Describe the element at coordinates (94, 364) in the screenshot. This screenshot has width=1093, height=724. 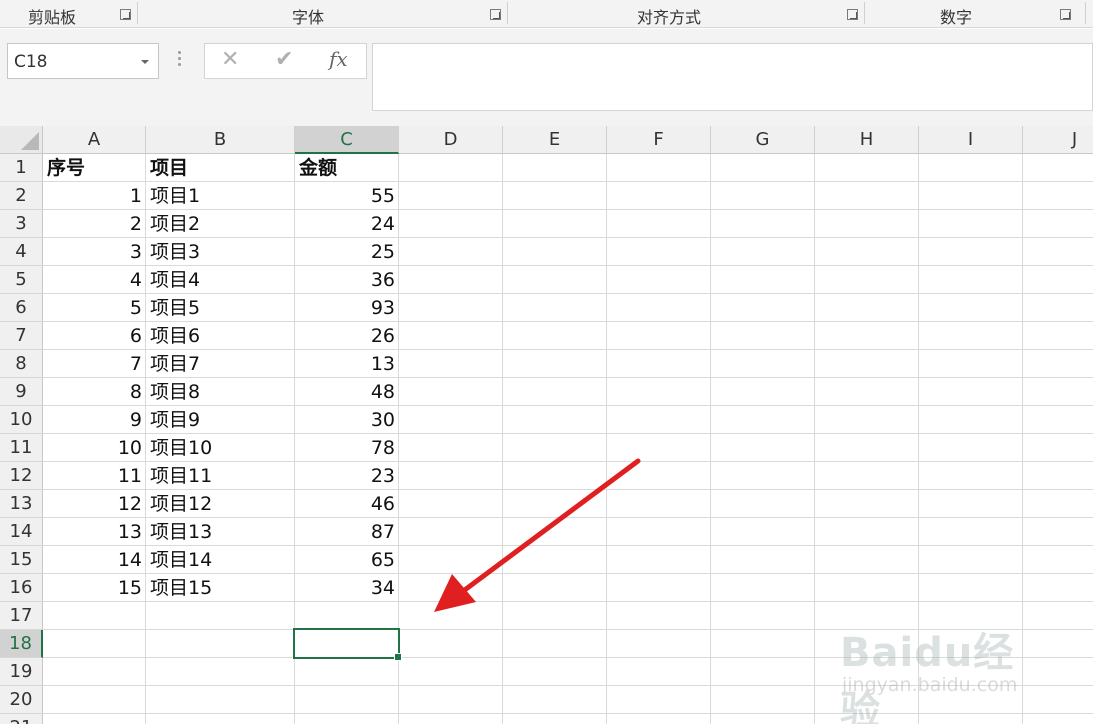
I see `cell-seq: 7` at that location.